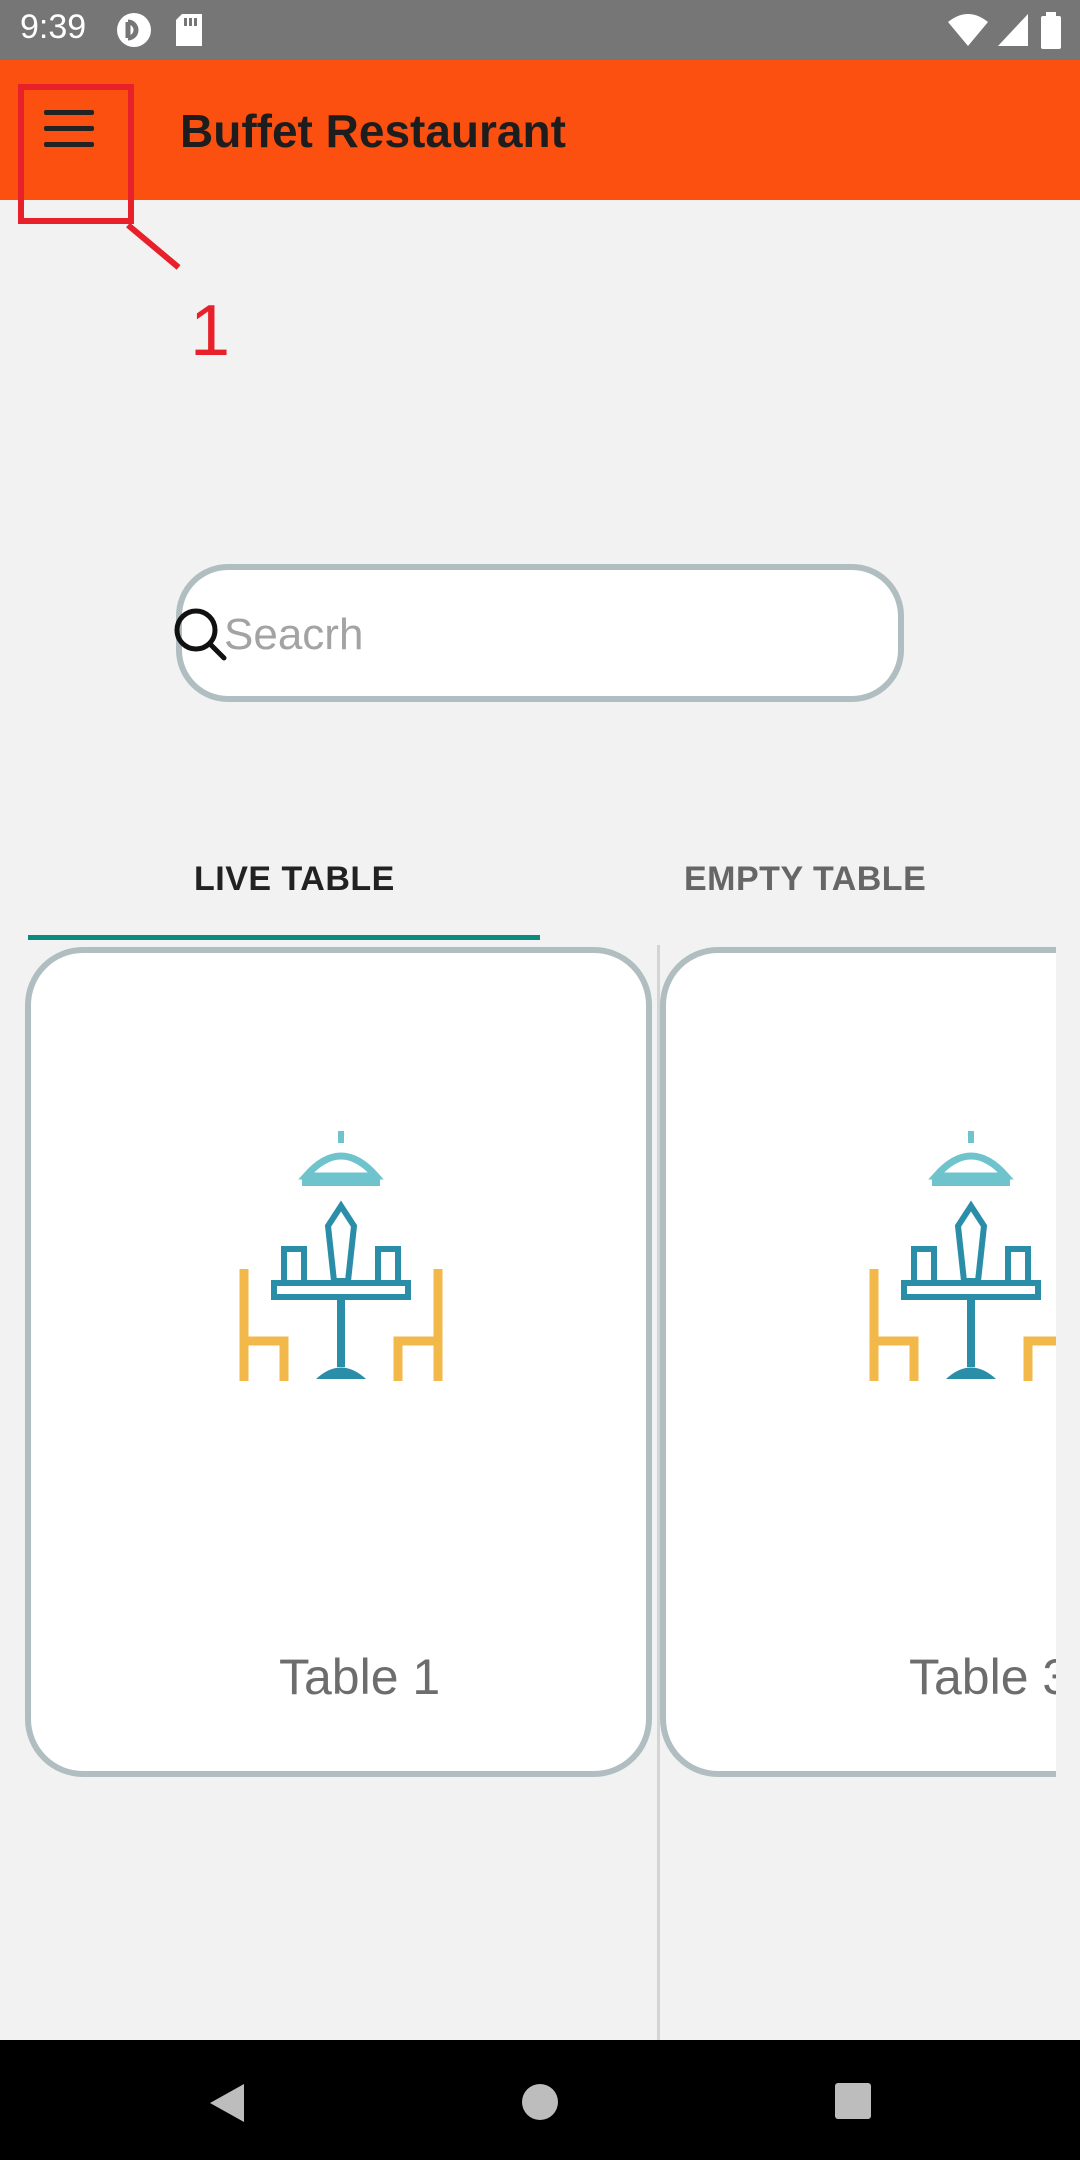 Image resolution: width=1080 pixels, height=2160 pixels. What do you see at coordinates (1013, 32) in the screenshot?
I see `signal-icon` at bounding box center [1013, 32].